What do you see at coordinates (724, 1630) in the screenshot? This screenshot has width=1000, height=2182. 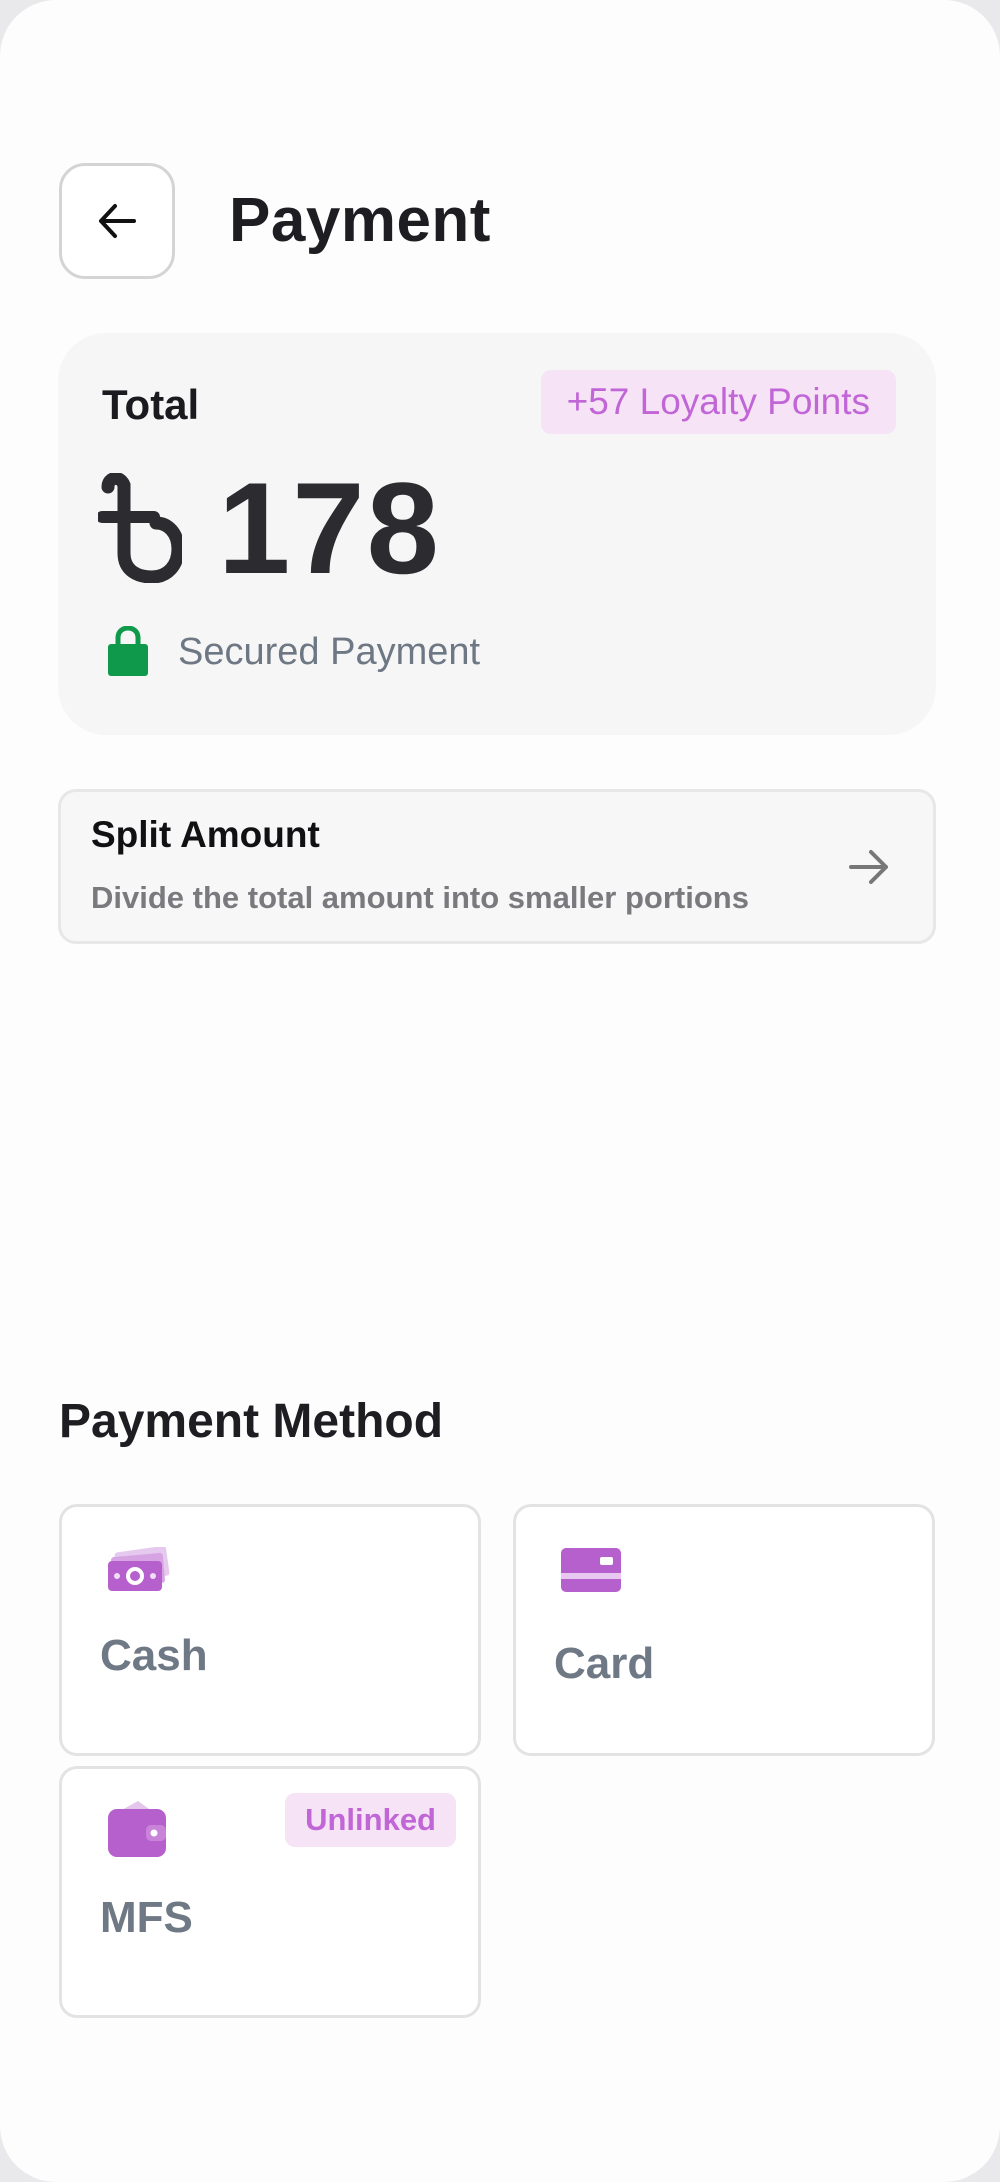 I see `payment-method-card: Card` at bounding box center [724, 1630].